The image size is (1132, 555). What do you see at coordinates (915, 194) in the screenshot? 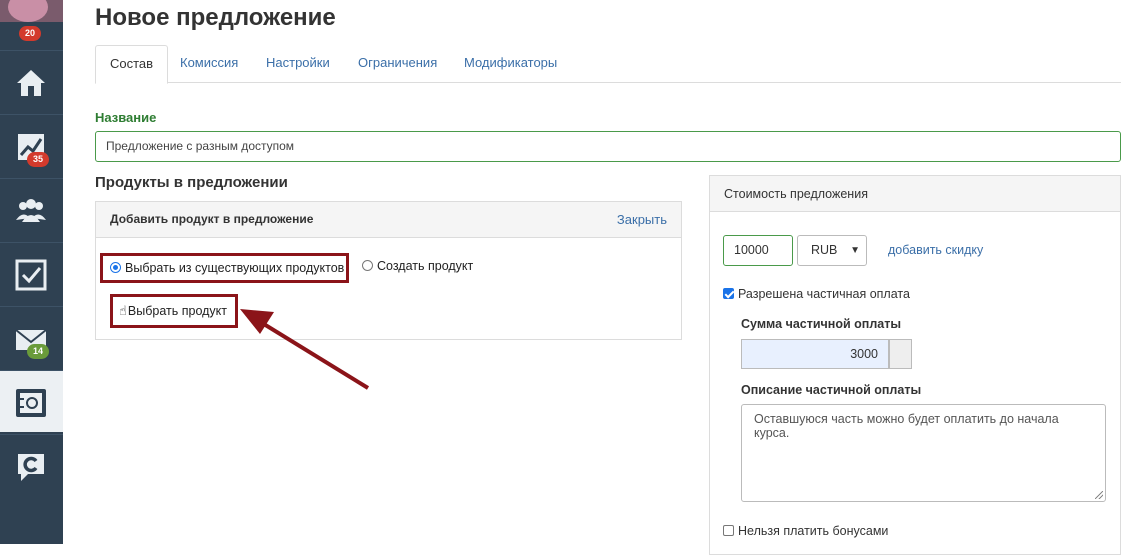
I see `cost-heading: Стоимость предложения` at bounding box center [915, 194].